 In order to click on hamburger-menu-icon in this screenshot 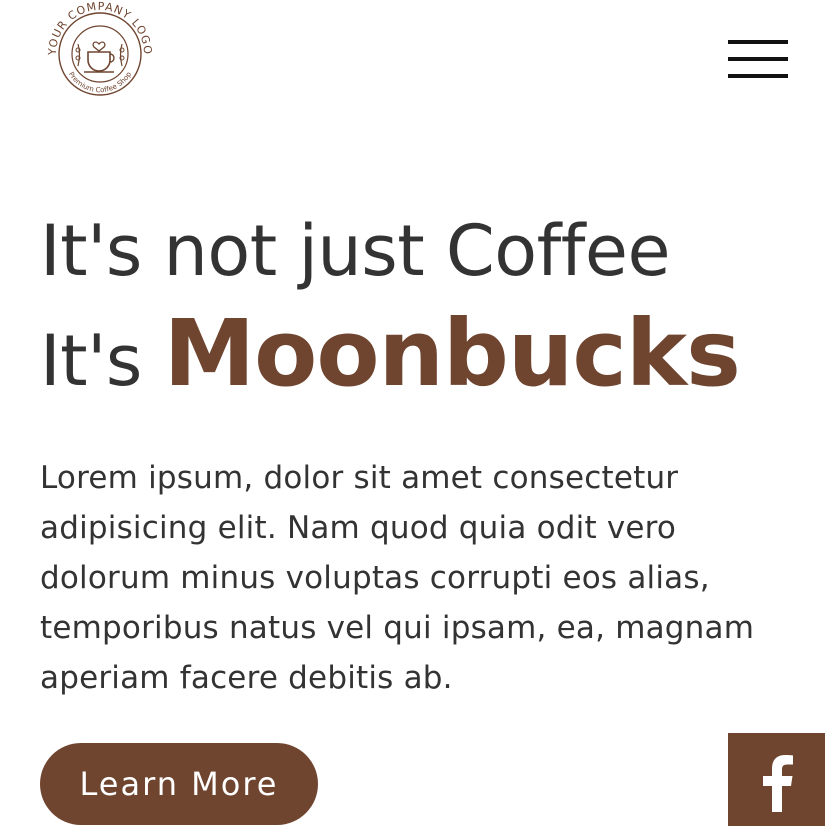, I will do `click(758, 61)`.